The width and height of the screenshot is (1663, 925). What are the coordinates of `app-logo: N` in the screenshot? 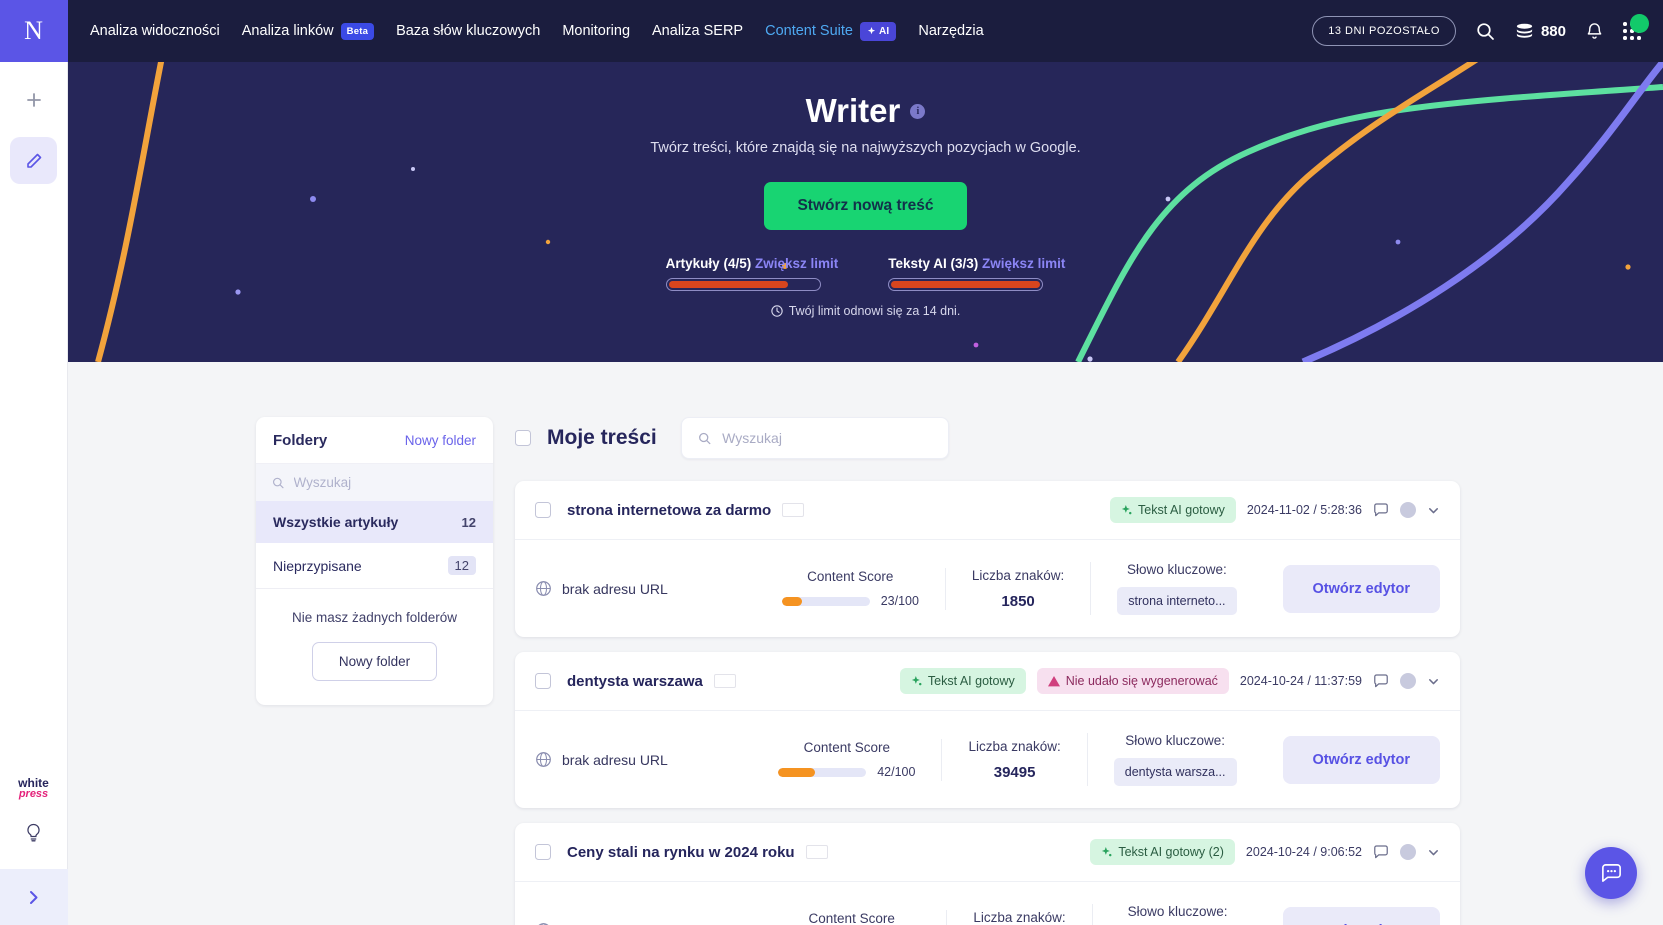 It's located at (34, 31).